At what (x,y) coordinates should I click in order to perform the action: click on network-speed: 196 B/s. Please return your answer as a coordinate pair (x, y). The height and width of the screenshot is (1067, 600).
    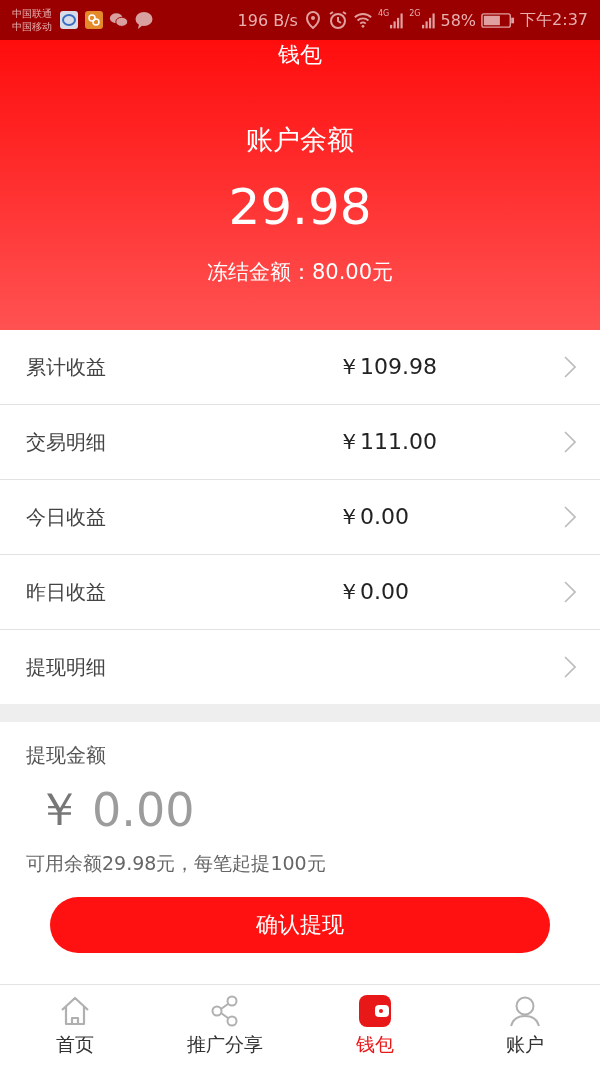
    Looking at the image, I should click on (267, 20).